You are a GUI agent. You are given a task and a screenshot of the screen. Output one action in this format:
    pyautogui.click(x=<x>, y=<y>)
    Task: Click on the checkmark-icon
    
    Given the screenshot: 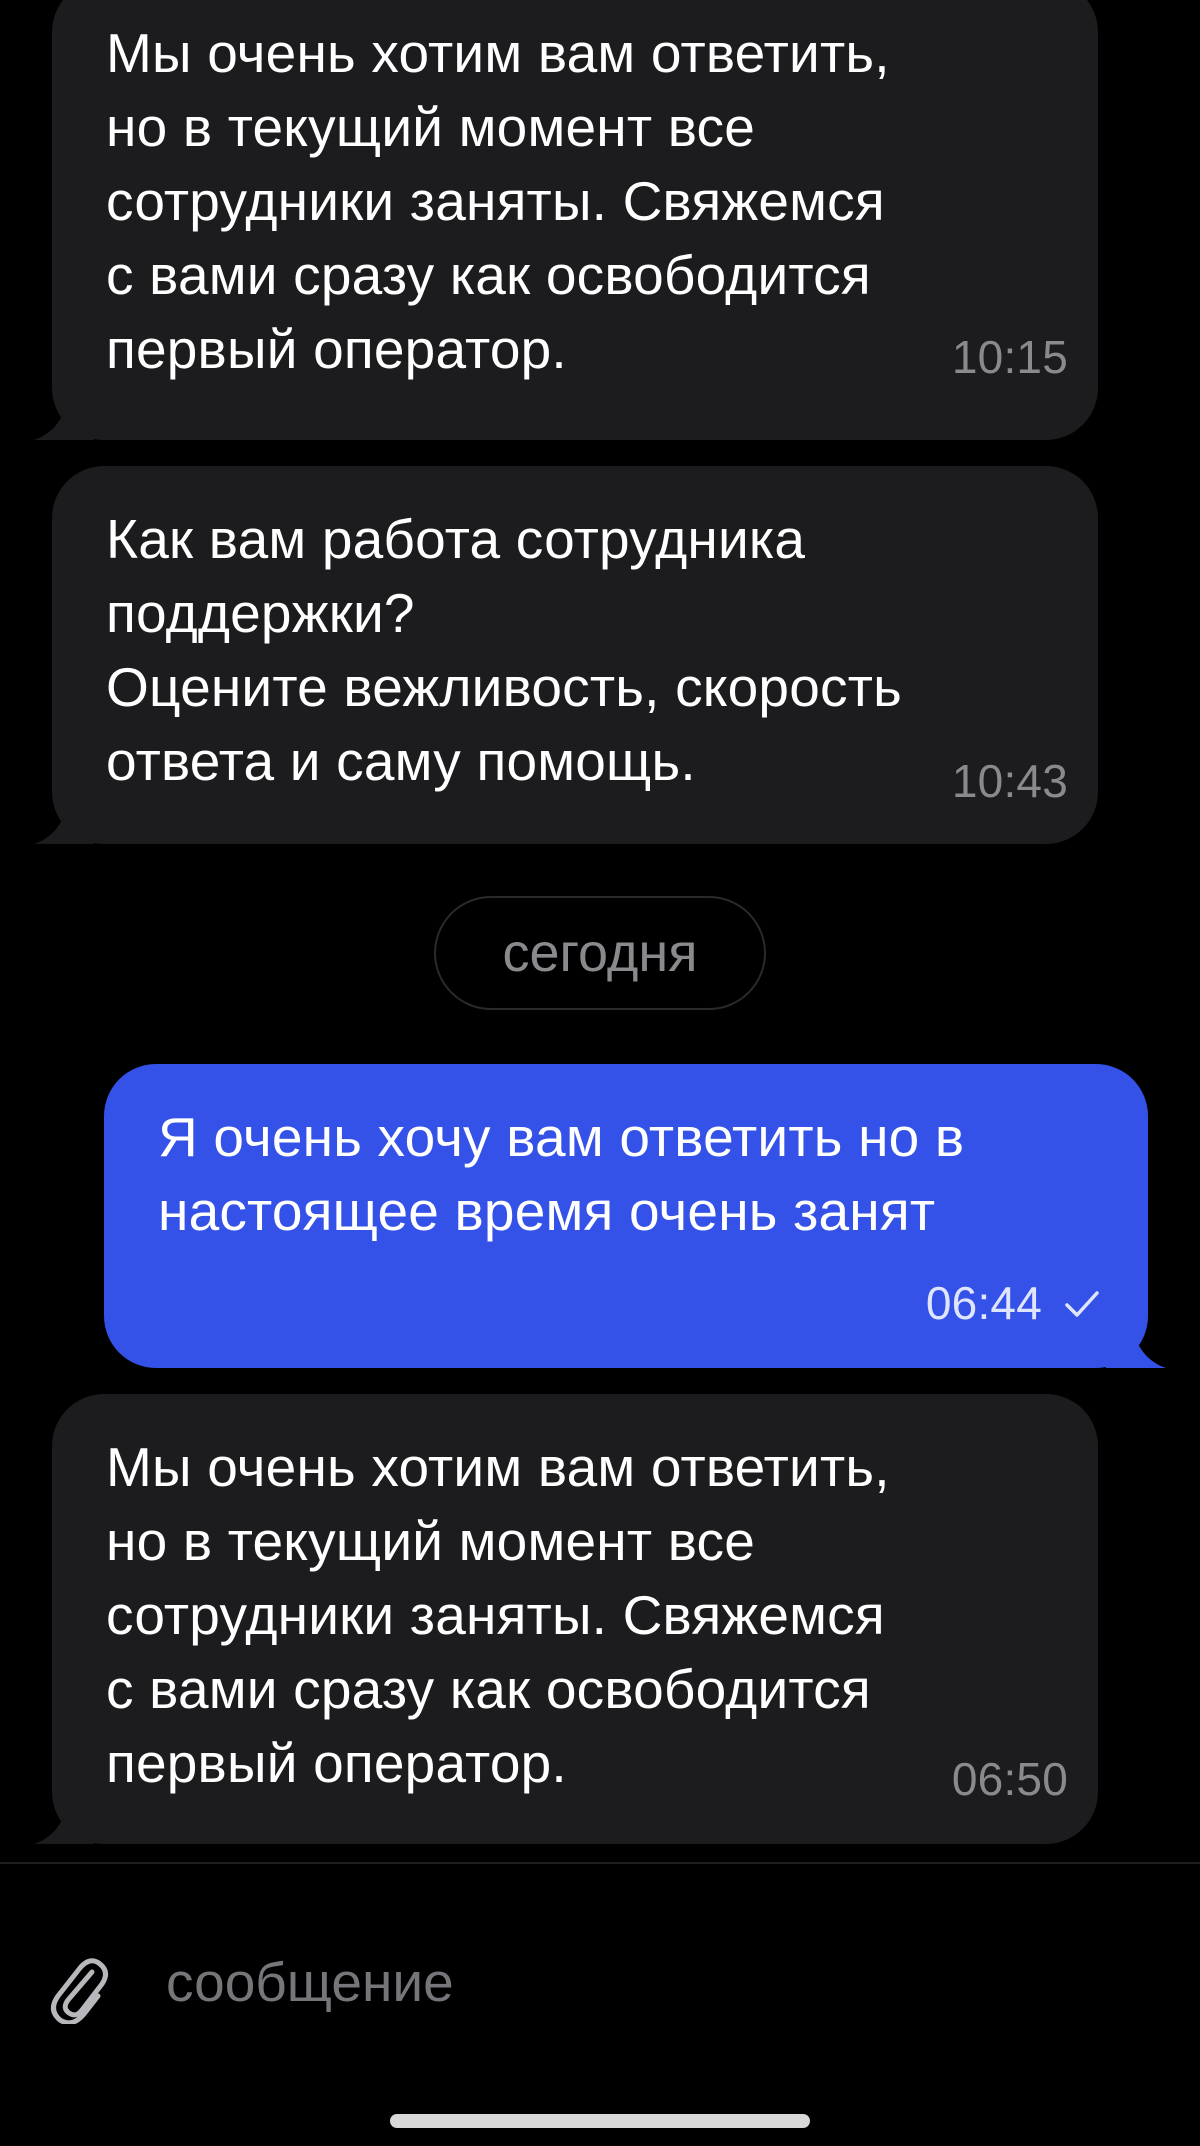 What is the action you would take?
    pyautogui.click(x=1082, y=1304)
    